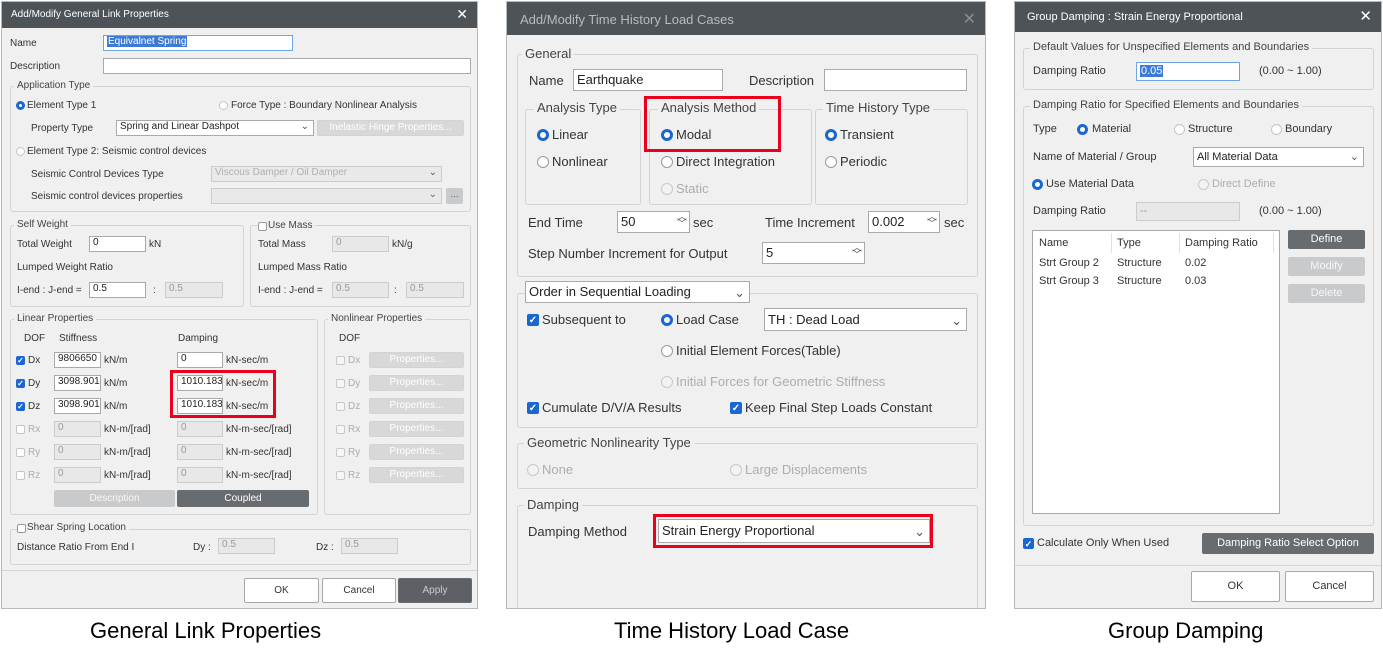 The width and height of the screenshot is (1383, 657). What do you see at coordinates (1326, 266) in the screenshot?
I see `modify-button: Modify` at bounding box center [1326, 266].